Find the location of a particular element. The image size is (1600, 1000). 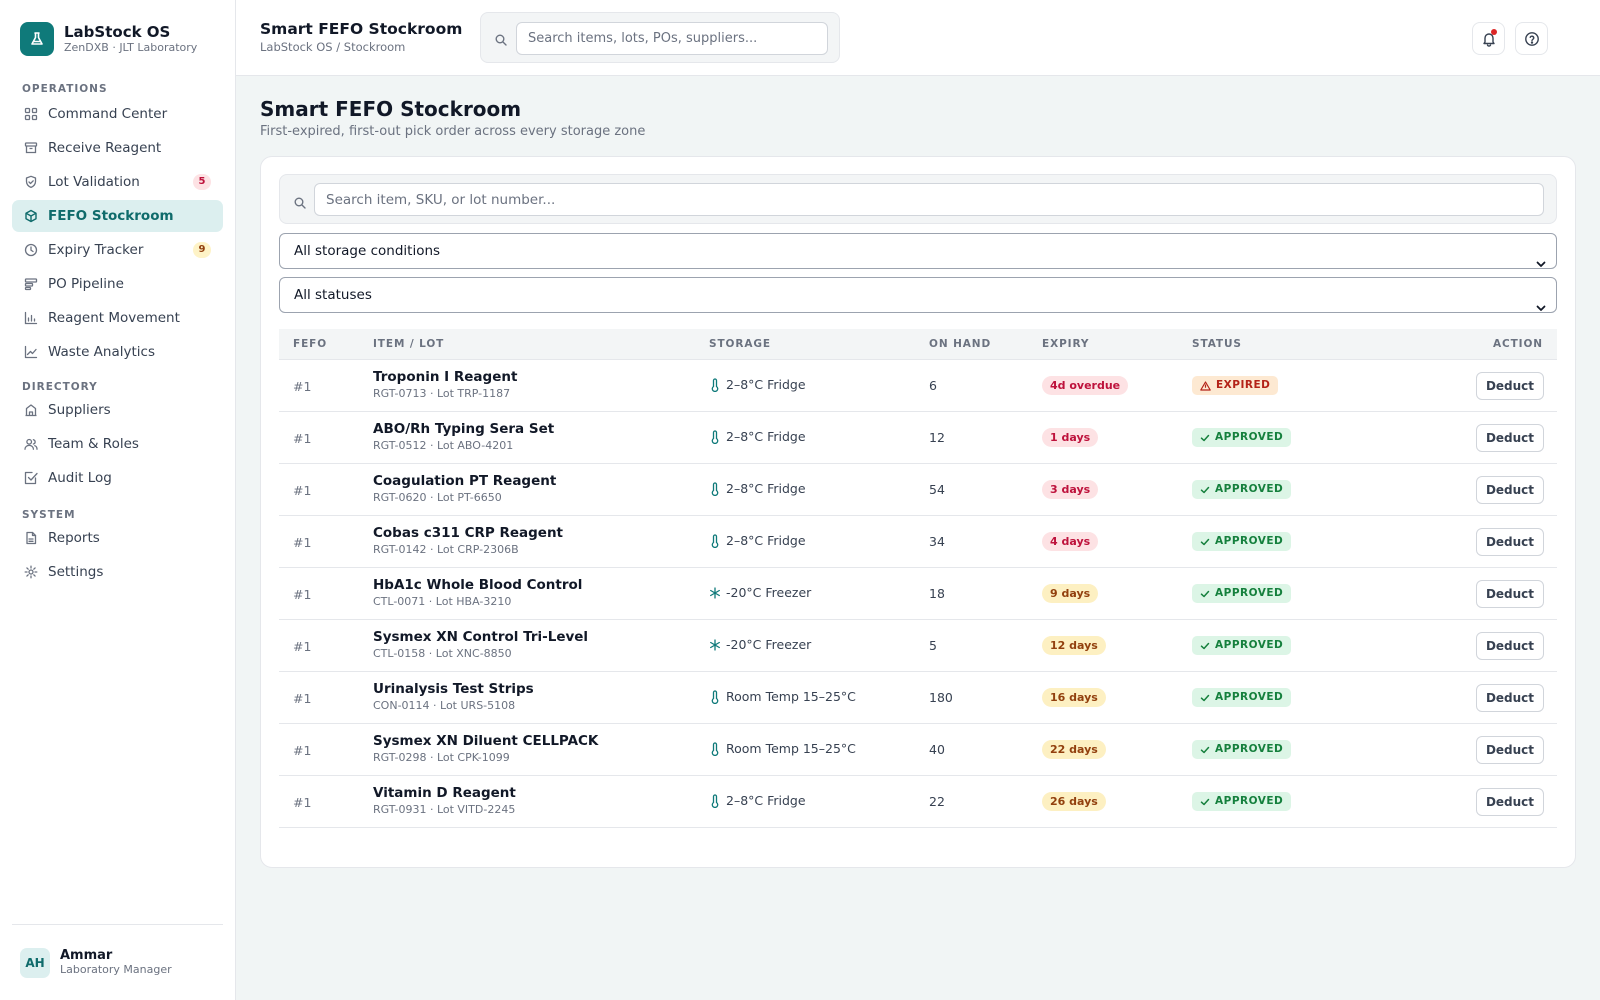

item-name: Urinalysis Test Strips is located at coordinates (453, 689).